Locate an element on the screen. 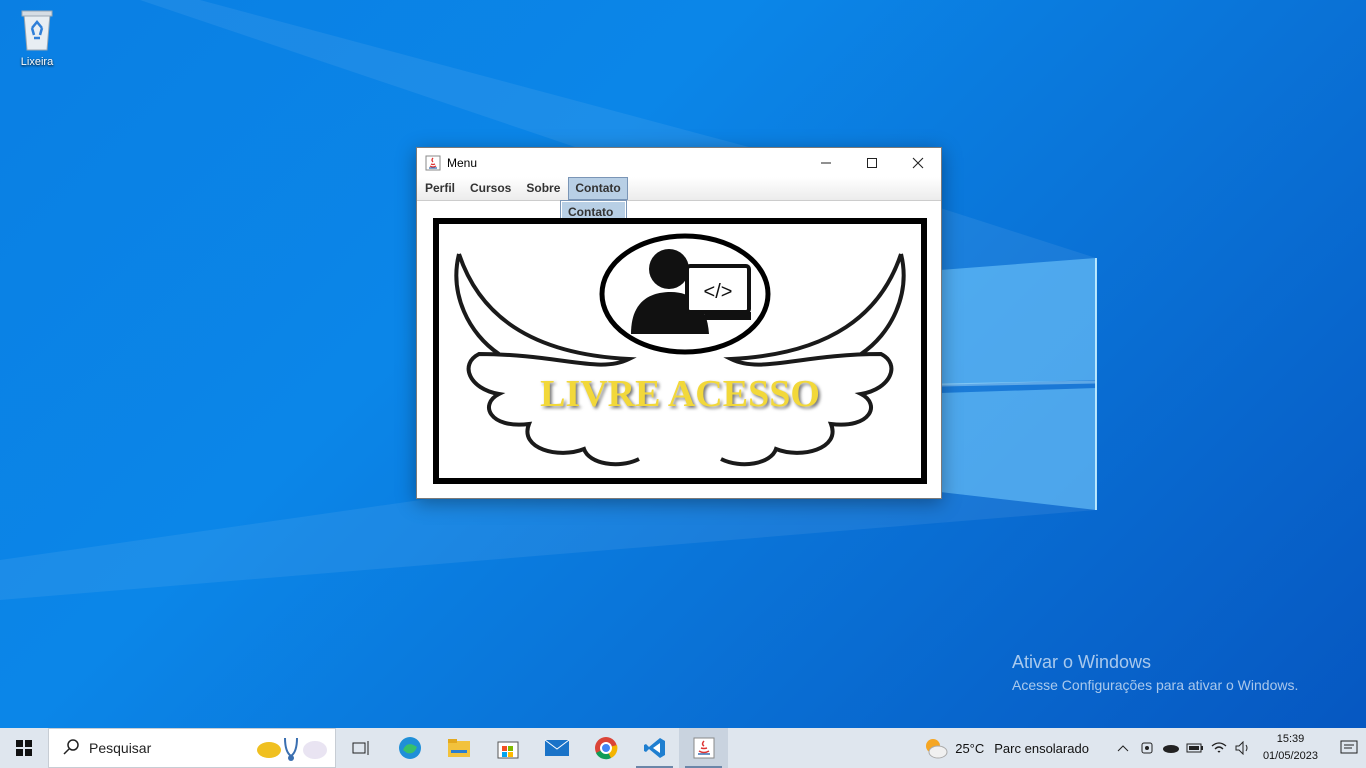 This screenshot has width=1366, height=768. maximize-icon is located at coordinates (872, 162).